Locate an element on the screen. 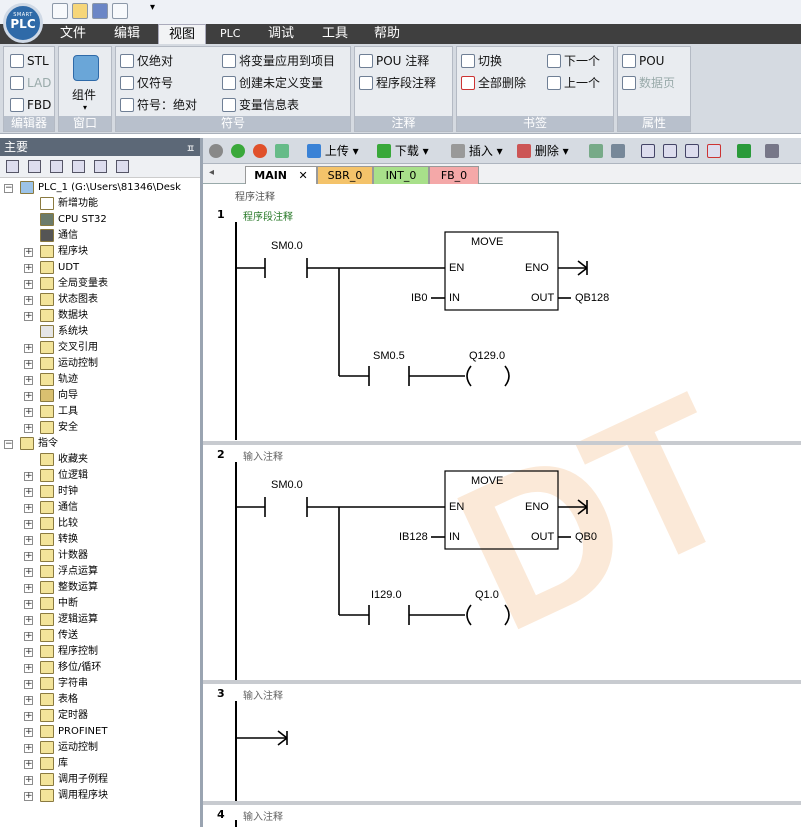 The image size is (801, 827). menu-plc: PLC is located at coordinates (230, 34).